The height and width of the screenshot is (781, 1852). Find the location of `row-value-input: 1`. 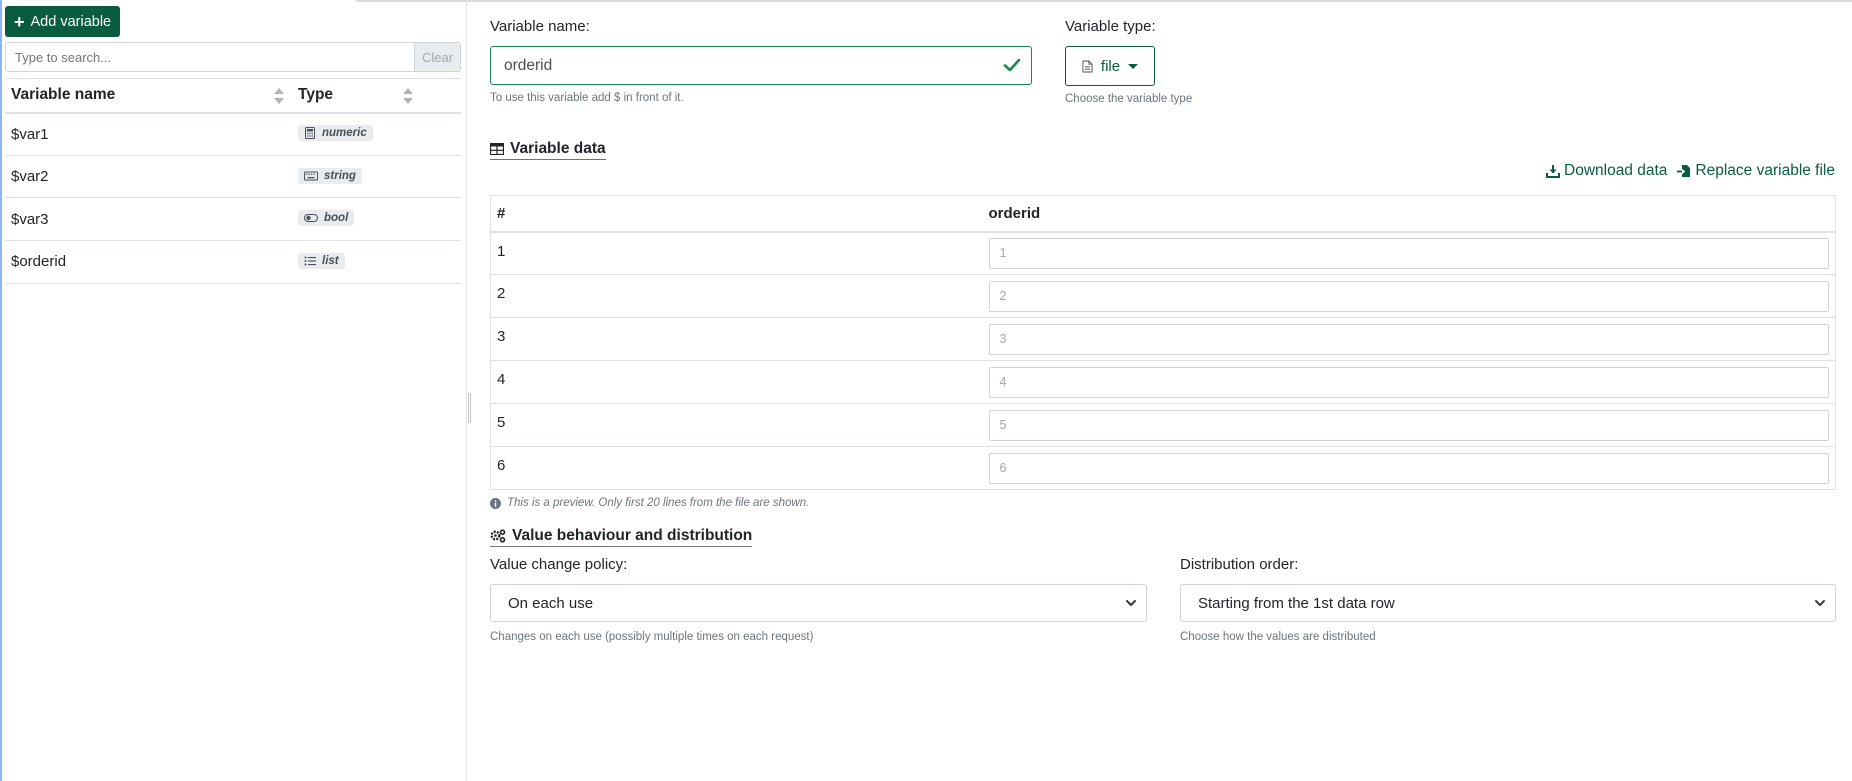

row-value-input: 1 is located at coordinates (1408, 253).